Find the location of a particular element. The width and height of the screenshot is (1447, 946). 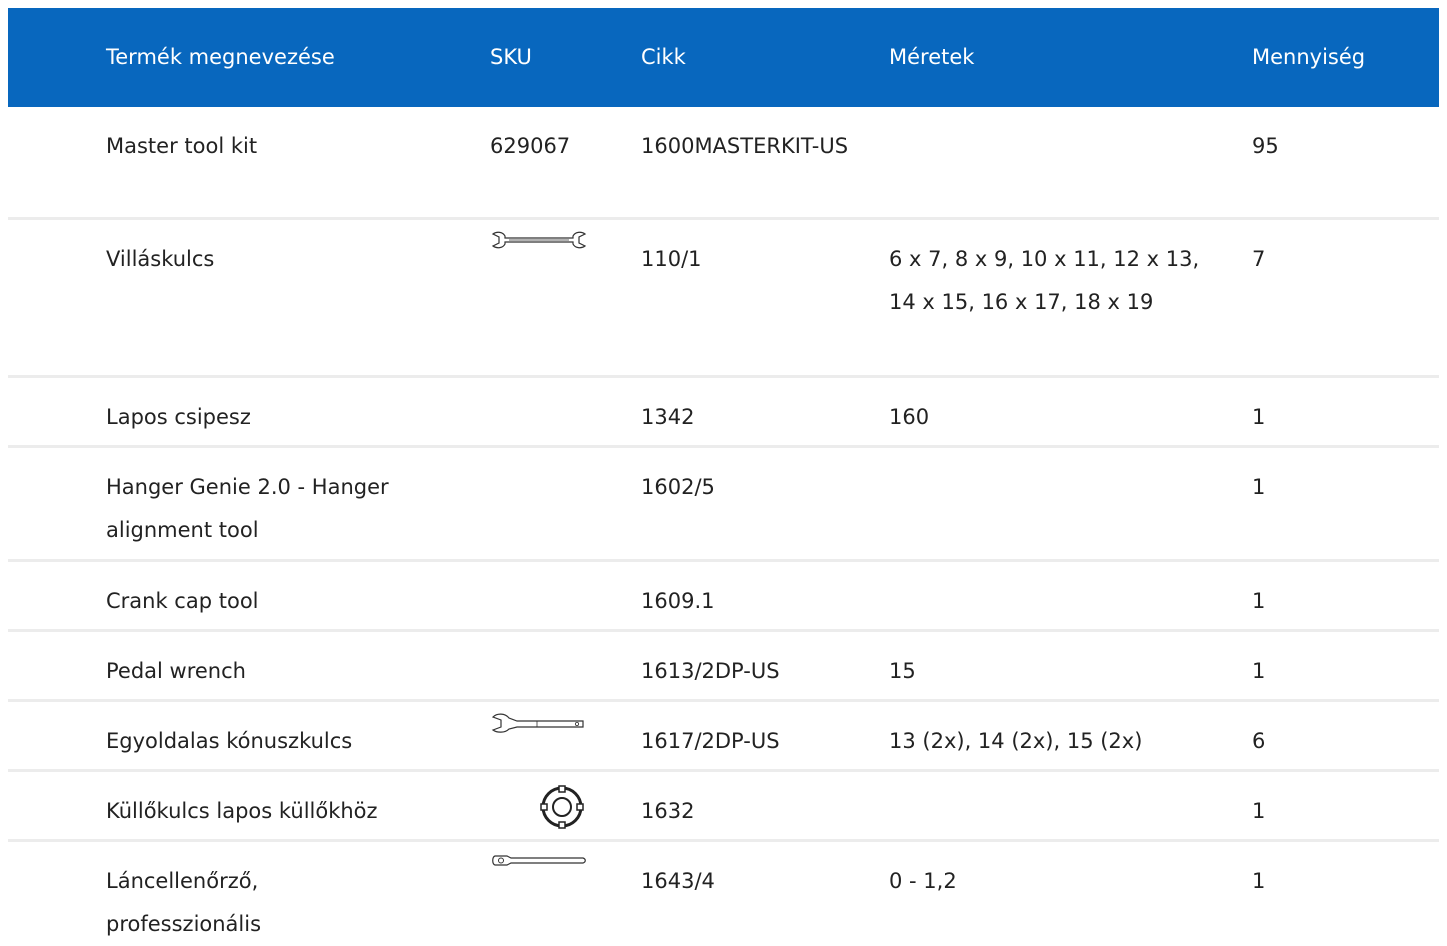

product-name: Hanger Genie 2.0 - Hanger alignment tool is located at coordinates (247, 508).